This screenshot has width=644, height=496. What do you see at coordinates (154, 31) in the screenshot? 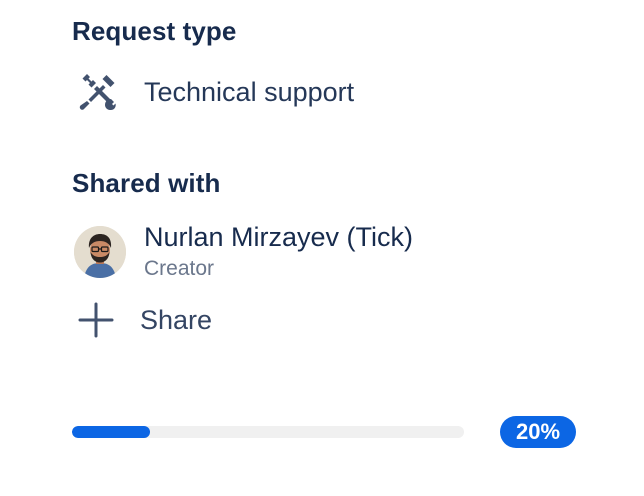
I see `request-type-heading: Request type` at bounding box center [154, 31].